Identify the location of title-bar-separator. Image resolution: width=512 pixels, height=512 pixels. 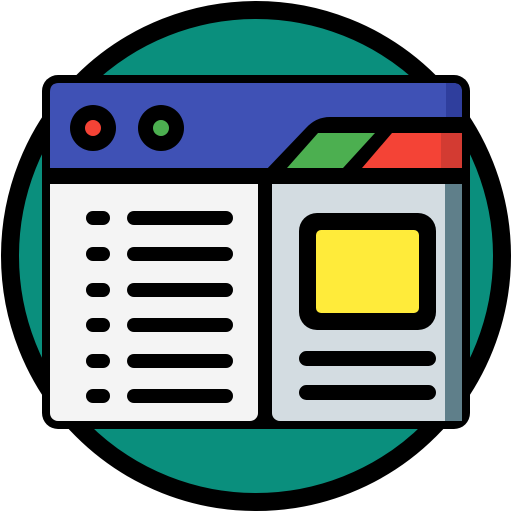
(256, 176).